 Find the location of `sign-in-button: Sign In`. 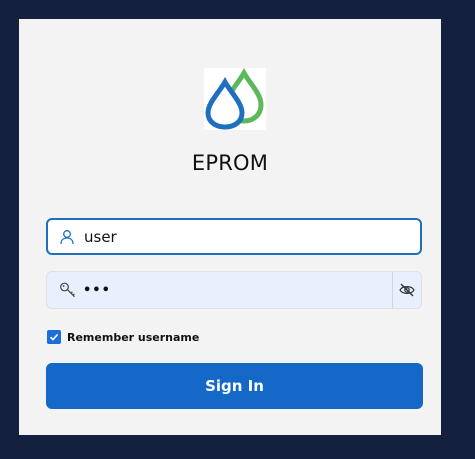

sign-in-button: Sign In is located at coordinates (234, 386).